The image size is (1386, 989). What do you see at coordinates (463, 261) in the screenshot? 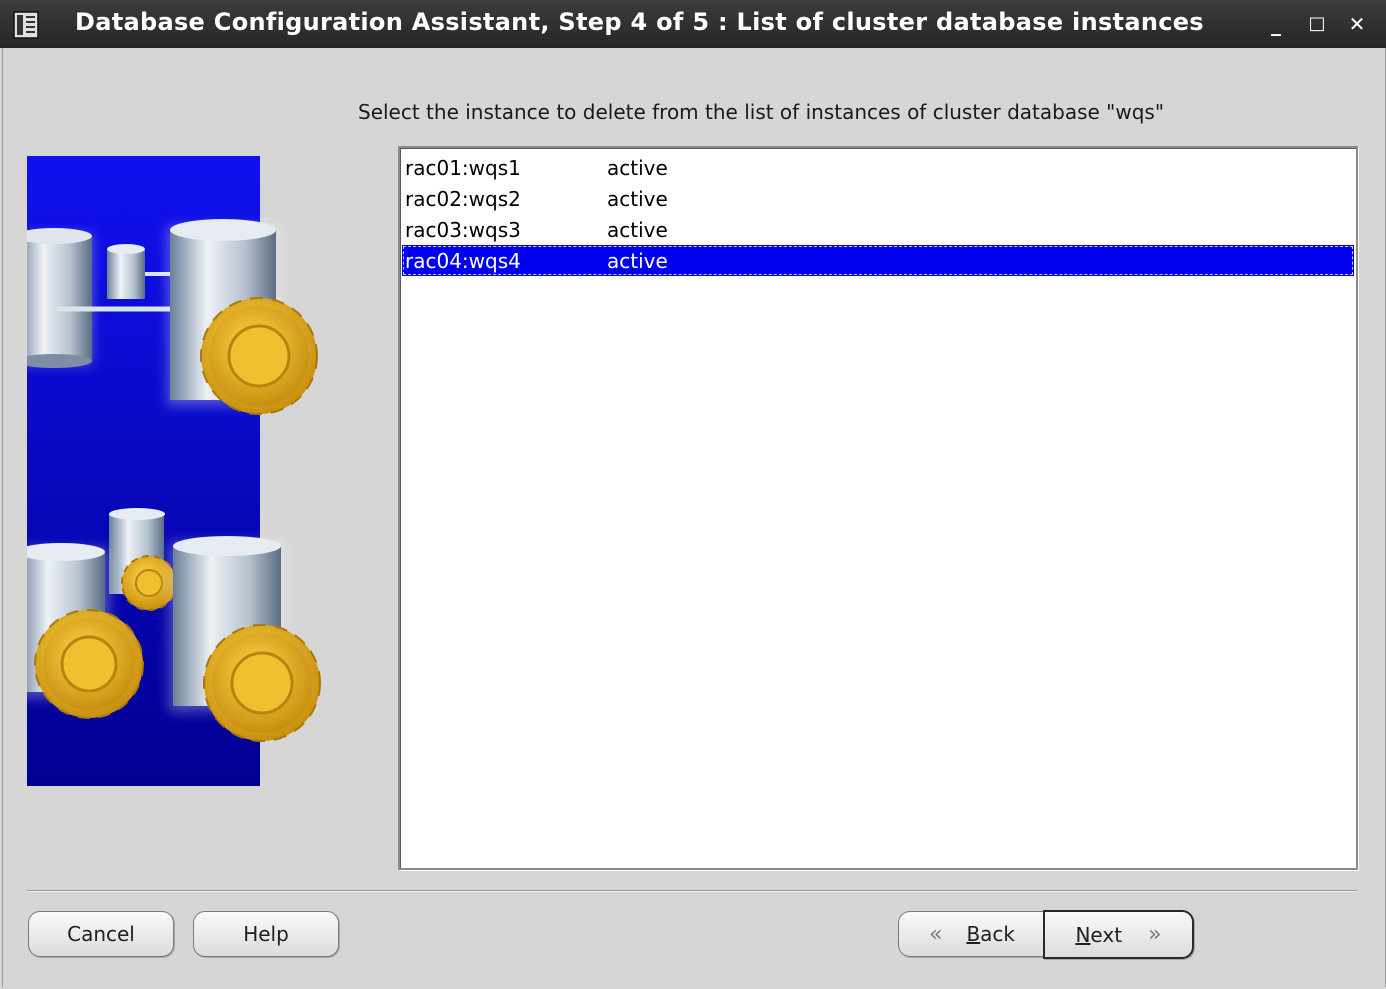
I see `instance-name: rac04:wqs4` at bounding box center [463, 261].